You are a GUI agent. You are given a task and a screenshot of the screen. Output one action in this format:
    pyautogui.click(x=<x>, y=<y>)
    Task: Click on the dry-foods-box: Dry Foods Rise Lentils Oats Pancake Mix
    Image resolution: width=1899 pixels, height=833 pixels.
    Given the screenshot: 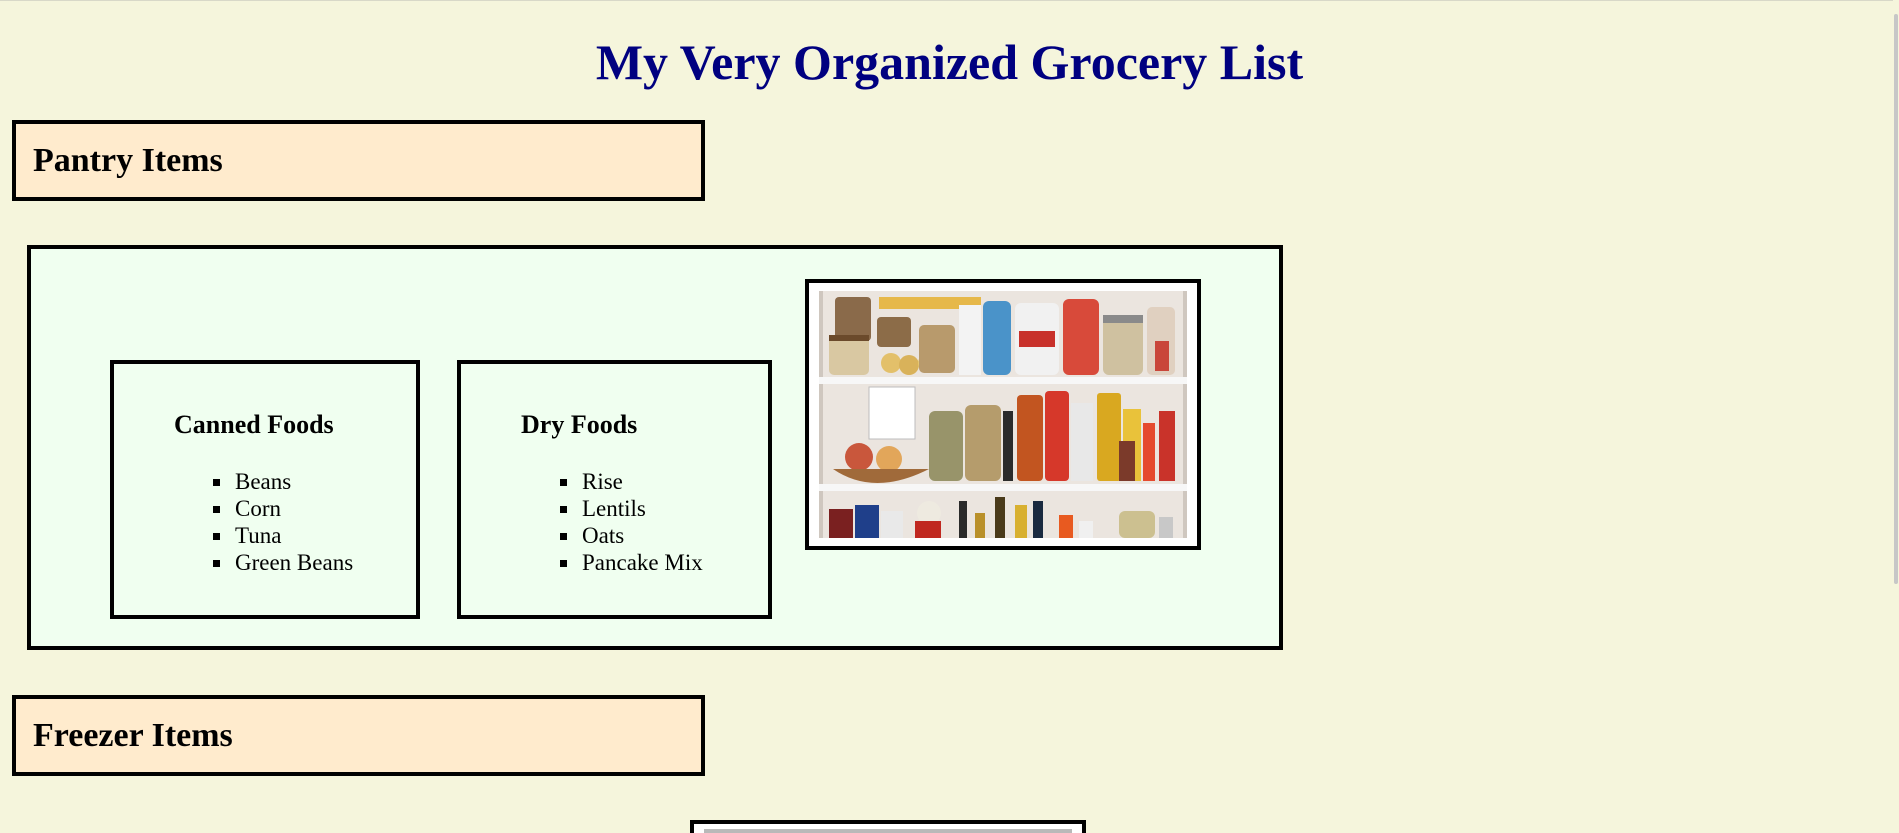 What is the action you would take?
    pyautogui.click(x=614, y=489)
    